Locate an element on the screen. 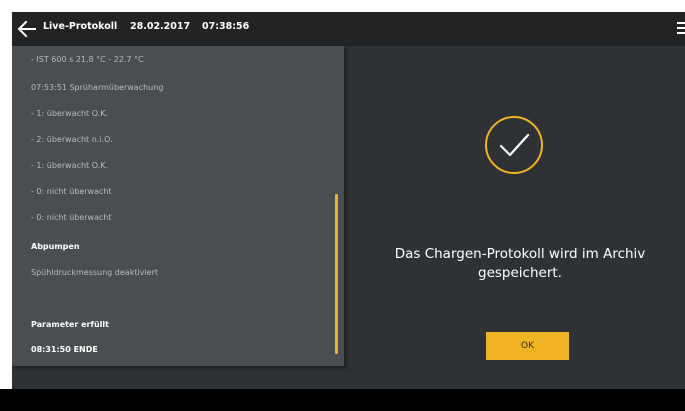 This screenshot has height=411, width=685. hamburger-menu-icon is located at coordinates (681, 29).